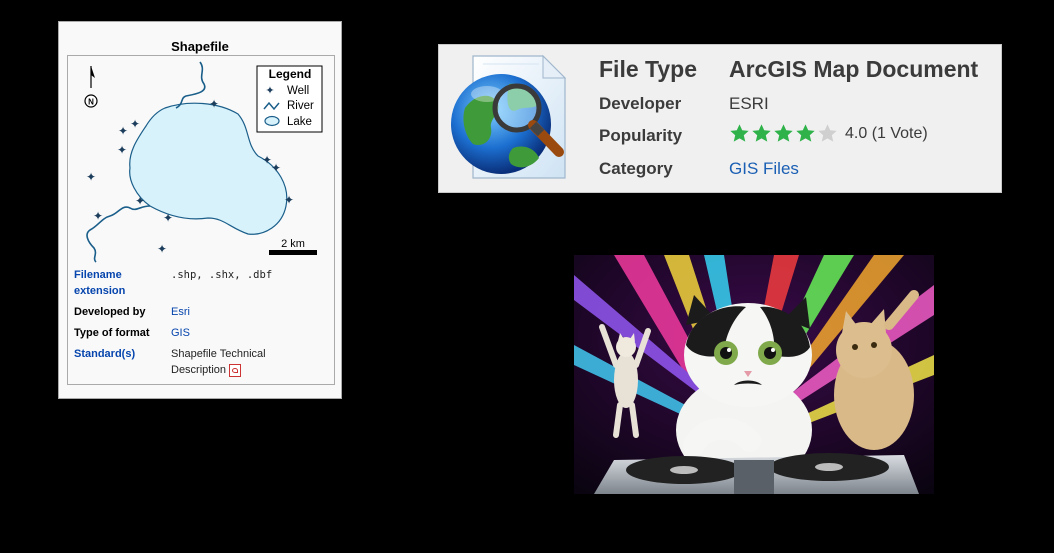  What do you see at coordinates (886, 133) in the screenshot?
I see `rating-text: 4.0 (1 Vote)` at bounding box center [886, 133].